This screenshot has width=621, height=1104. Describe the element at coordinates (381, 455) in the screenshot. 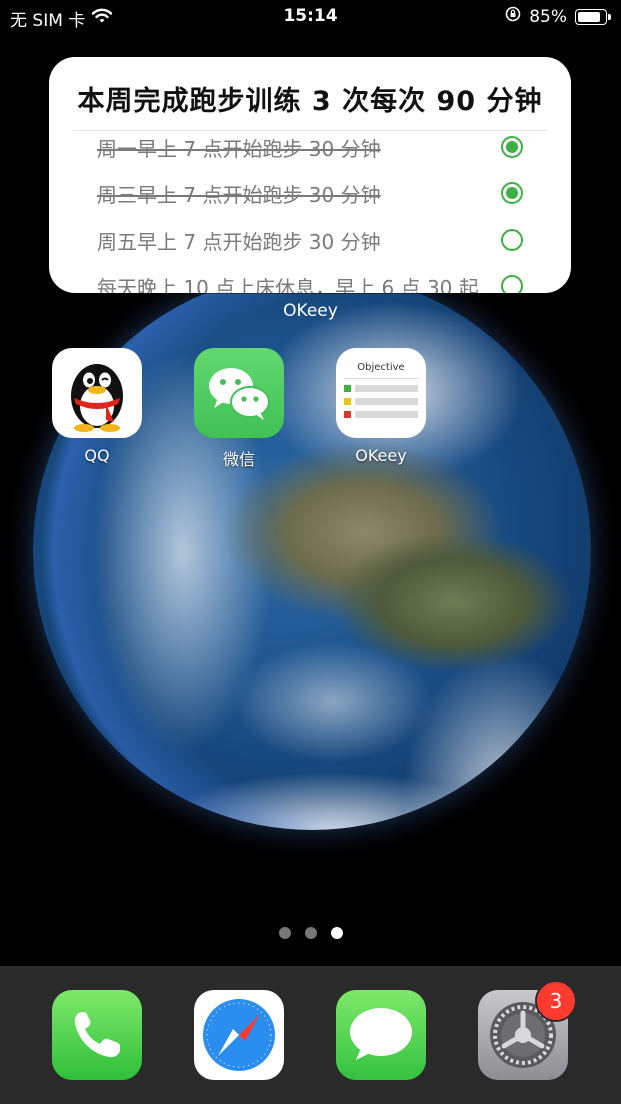

I see `app-label: OKeey` at that location.